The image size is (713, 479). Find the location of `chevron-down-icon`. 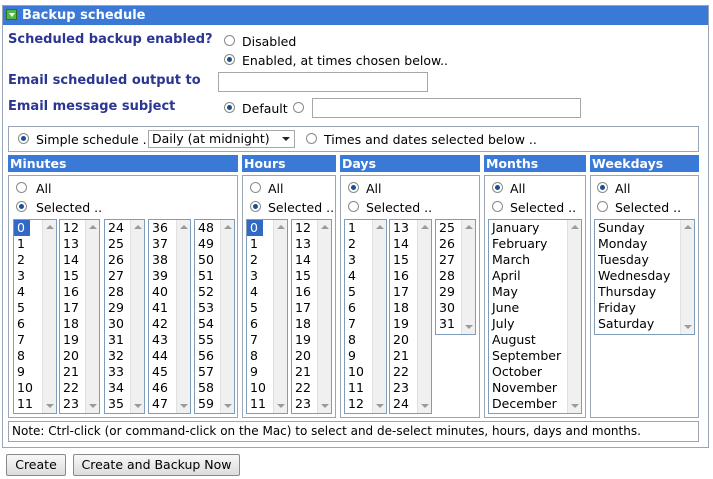

chevron-down-icon is located at coordinates (286, 139).